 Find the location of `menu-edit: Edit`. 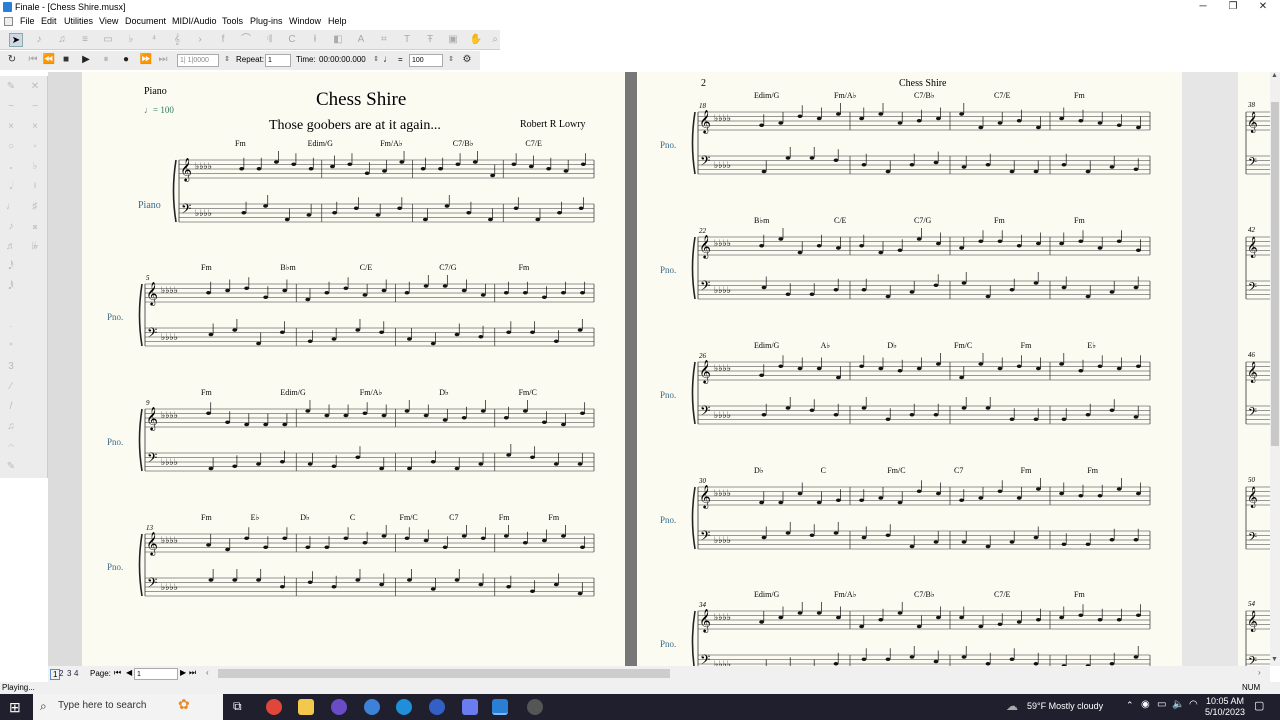

menu-edit: Edit is located at coordinates (49, 21).